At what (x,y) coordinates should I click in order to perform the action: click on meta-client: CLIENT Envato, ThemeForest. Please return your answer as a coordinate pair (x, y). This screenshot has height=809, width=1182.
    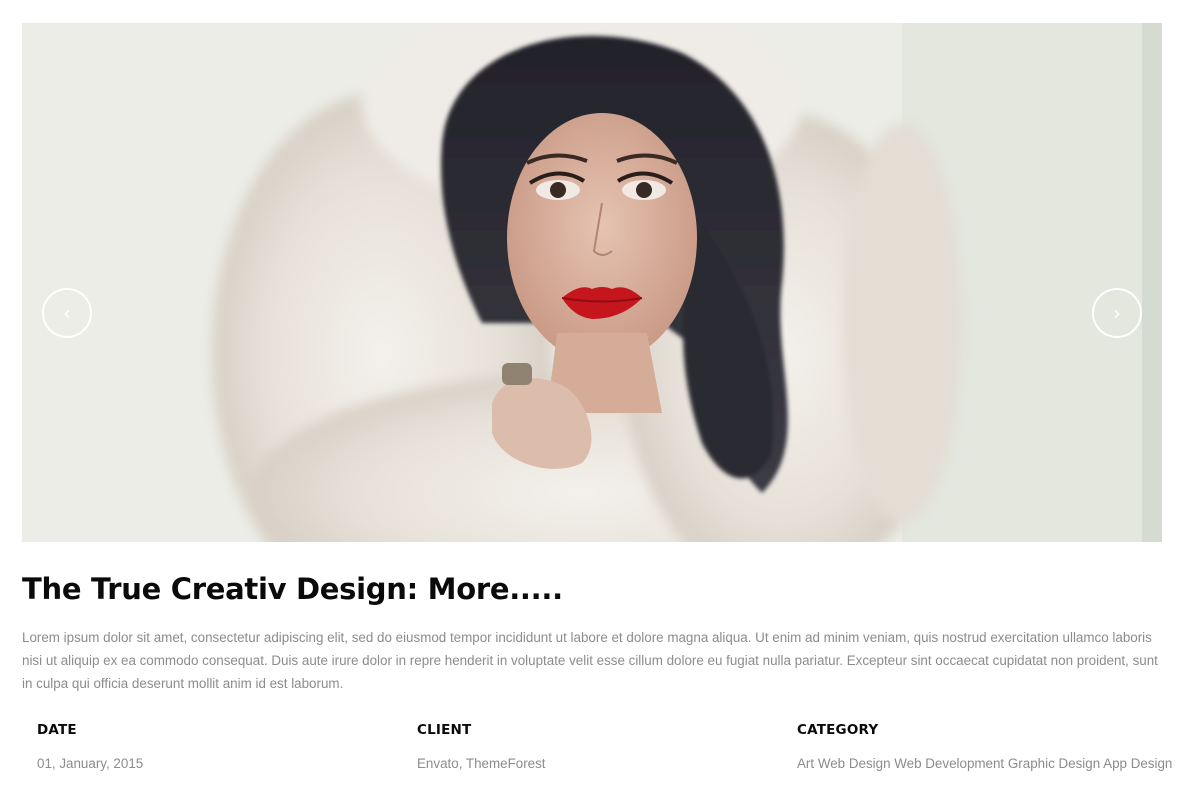
    Looking at the image, I should click on (481, 746).